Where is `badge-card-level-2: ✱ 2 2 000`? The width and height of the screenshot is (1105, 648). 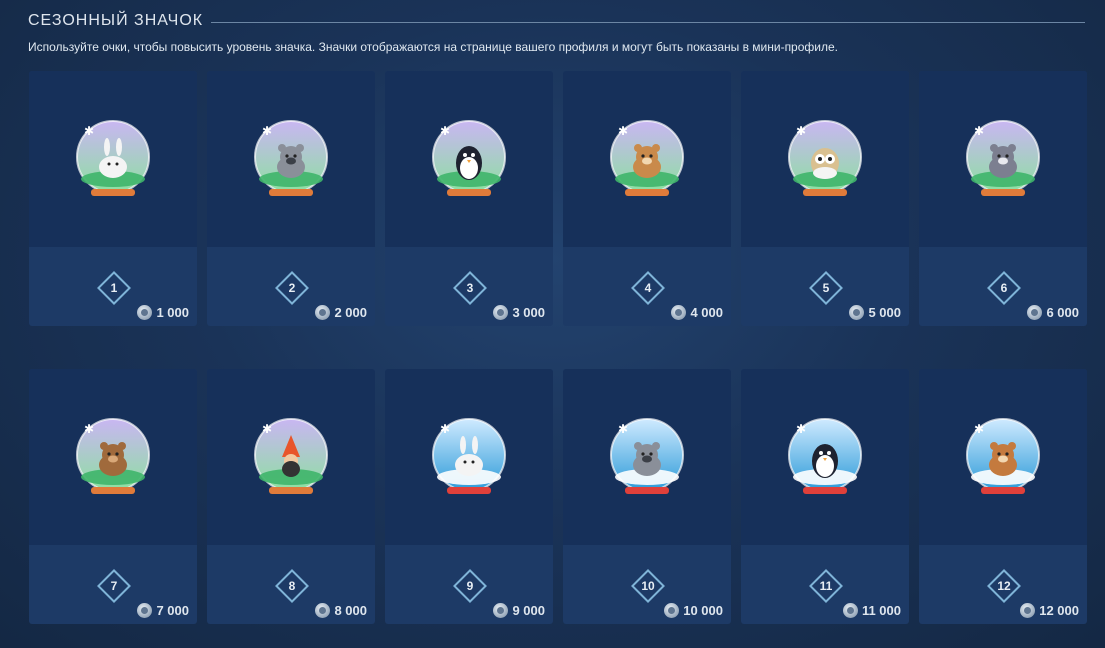 badge-card-level-2: ✱ 2 2 000 is located at coordinates (291, 198).